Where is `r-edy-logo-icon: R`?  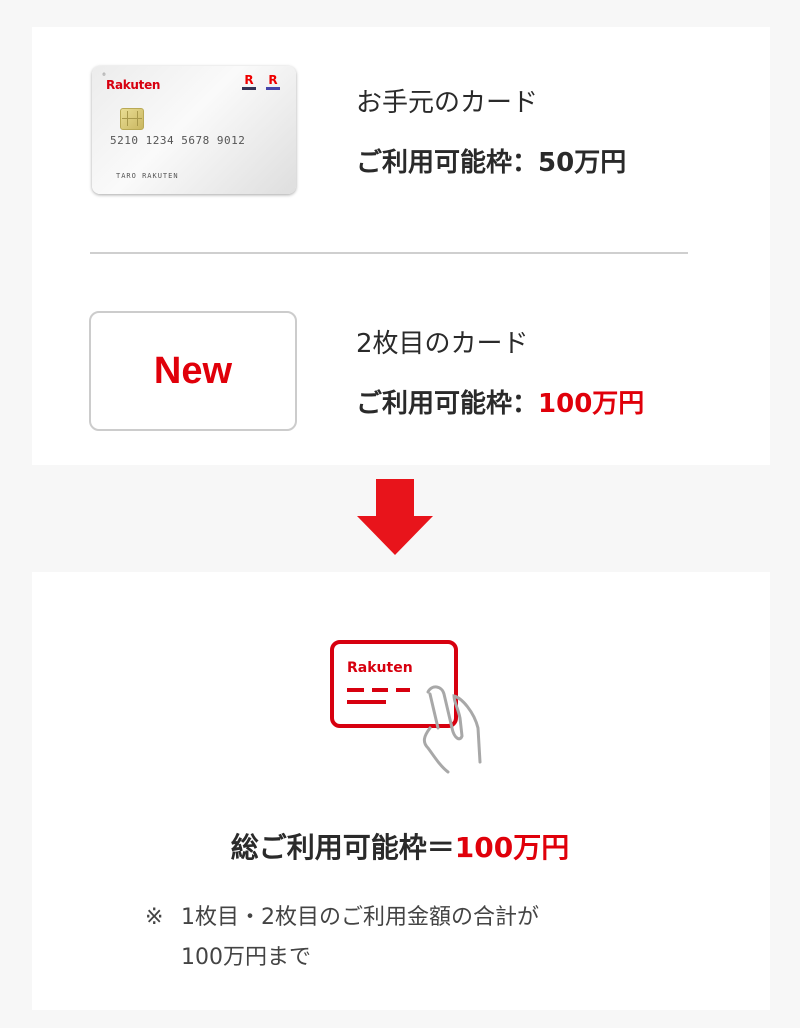
r-edy-logo-icon: R is located at coordinates (273, 82).